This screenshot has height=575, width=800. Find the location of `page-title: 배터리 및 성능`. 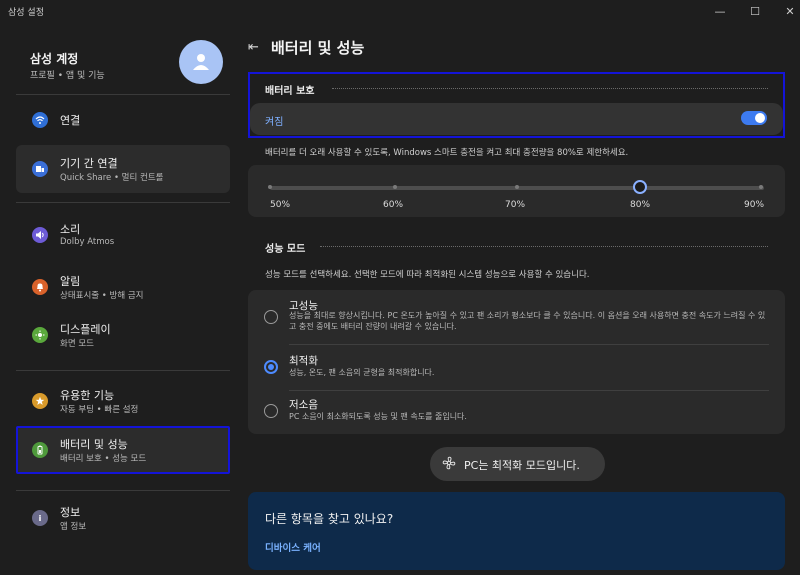

page-title: 배터리 및 성능 is located at coordinates (318, 48).